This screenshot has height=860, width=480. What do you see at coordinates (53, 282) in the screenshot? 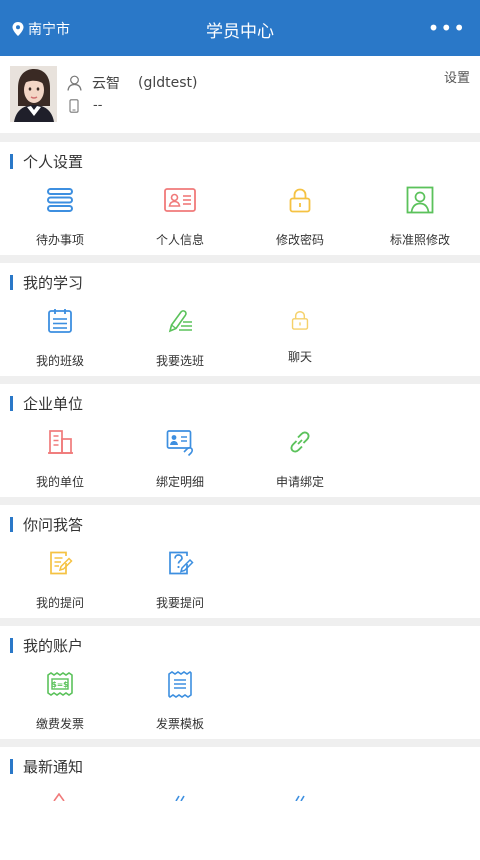
I see `section-title-label: 我的学习` at bounding box center [53, 282].